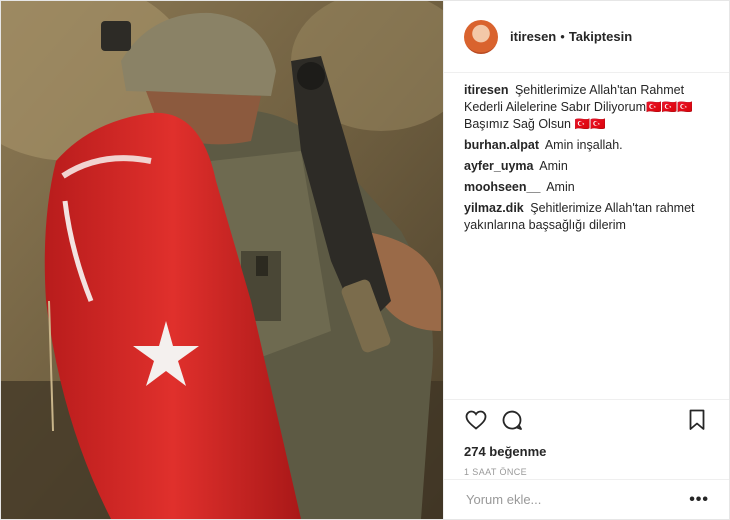  I want to click on post-timestamp: 1 SAAT ÖNCE, so click(586, 472).